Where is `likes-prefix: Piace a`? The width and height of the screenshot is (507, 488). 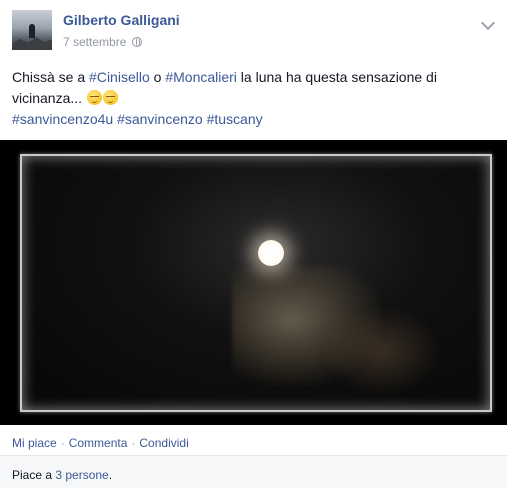 likes-prefix: Piace a is located at coordinates (34, 475).